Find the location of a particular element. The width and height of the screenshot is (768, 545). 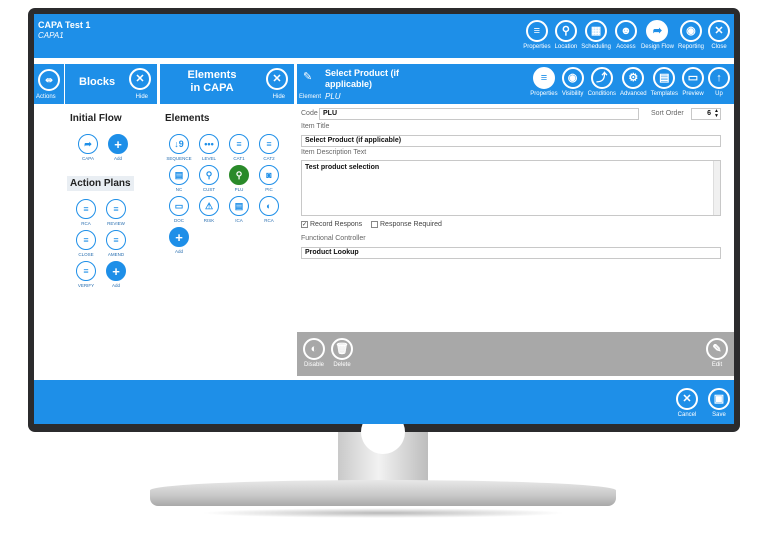

toolbar-location: ⚲ Location is located at coordinates (565, 35).